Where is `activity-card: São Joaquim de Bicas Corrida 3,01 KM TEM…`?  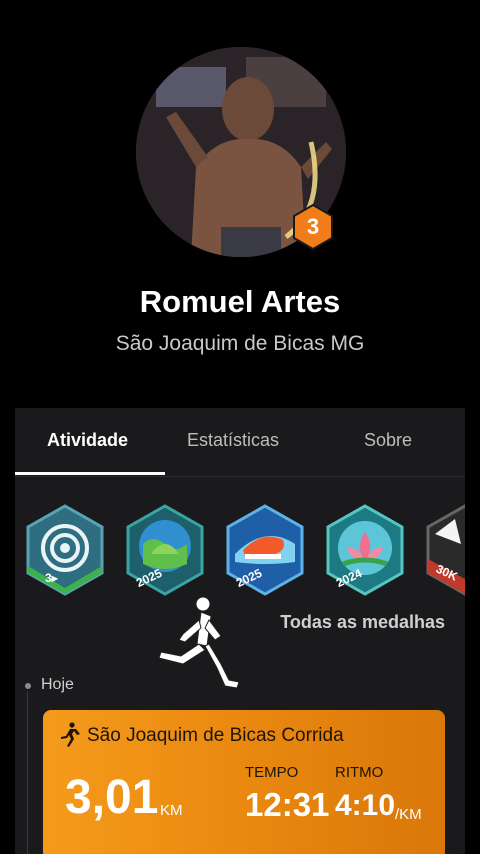 activity-card: São Joaquim de Bicas Corrida 3,01 KM TEM… is located at coordinates (244, 782).